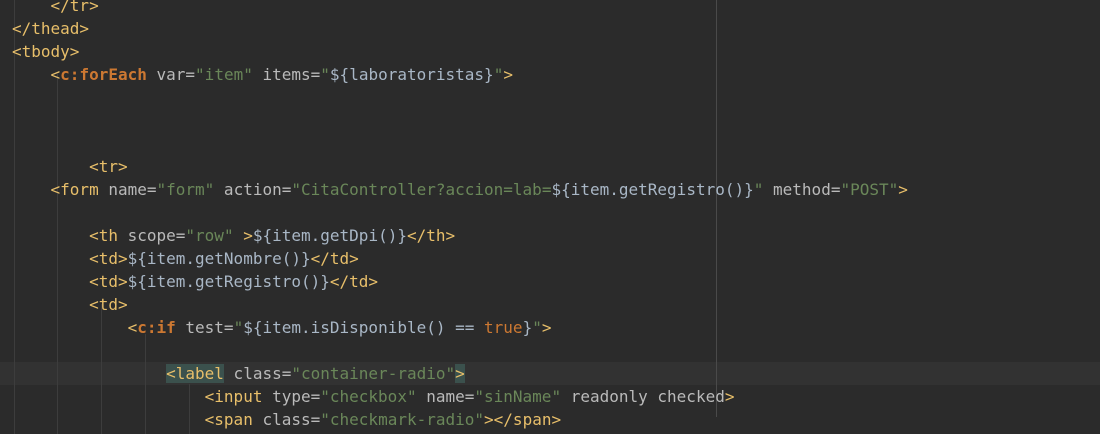  What do you see at coordinates (253, 189) in the screenshot?
I see `code-token: action=` at bounding box center [253, 189].